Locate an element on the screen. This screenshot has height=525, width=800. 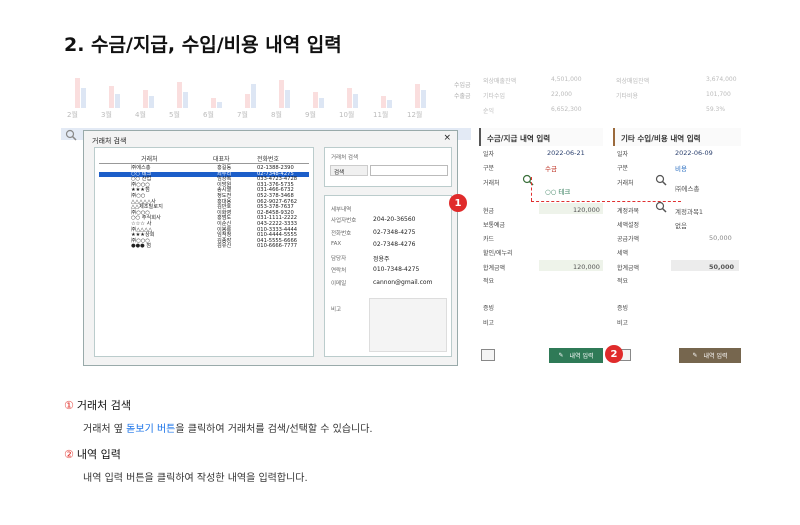
eraser-icon is located at coordinates (488, 355).